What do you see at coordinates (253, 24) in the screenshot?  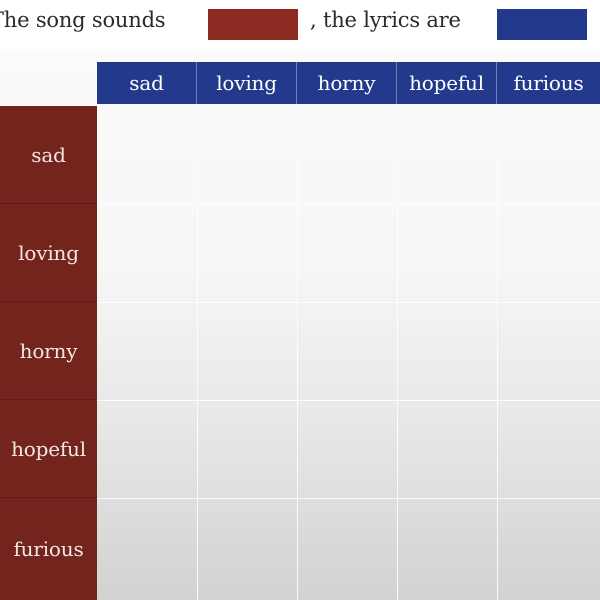 I see `sound-color-swatch` at bounding box center [253, 24].